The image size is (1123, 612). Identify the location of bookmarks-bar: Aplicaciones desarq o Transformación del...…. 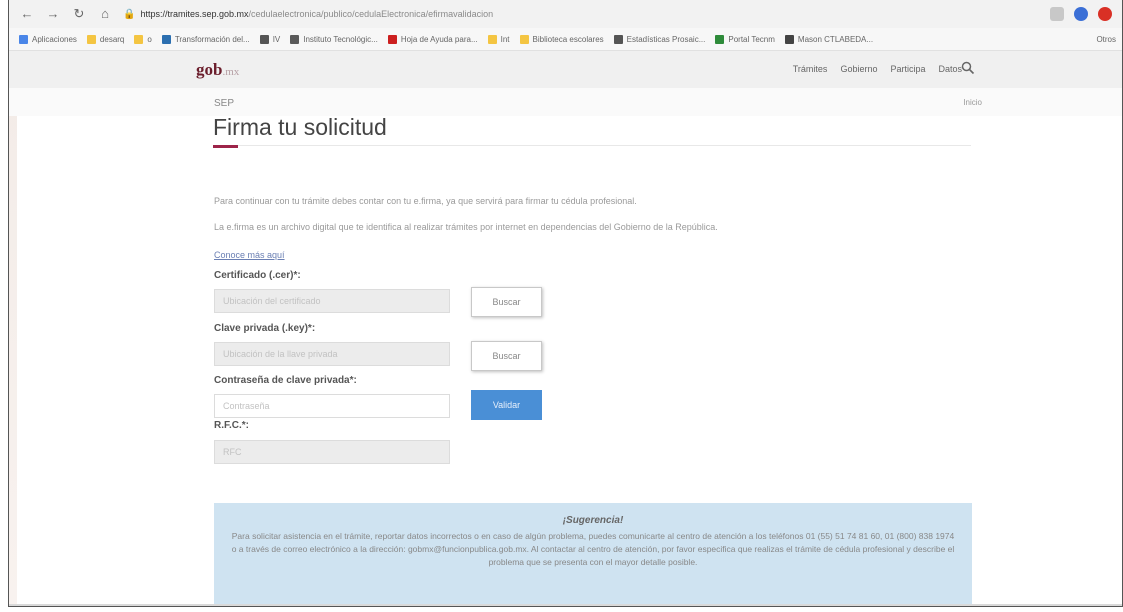
(565, 39).